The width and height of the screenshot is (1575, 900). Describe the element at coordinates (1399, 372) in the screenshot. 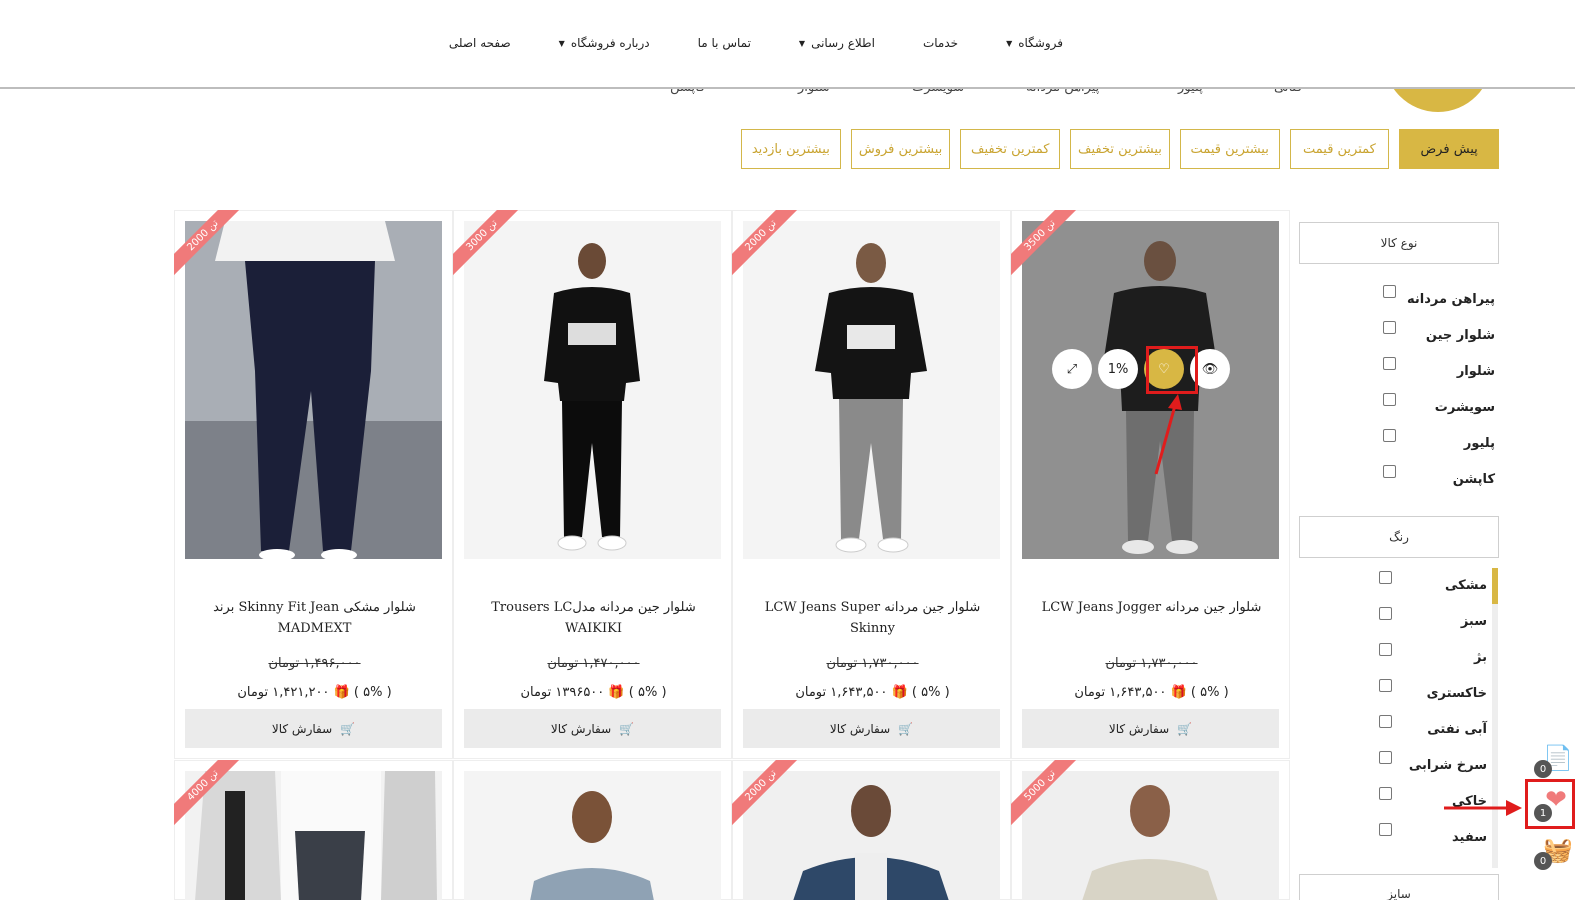

I see `filter-type-pants: شلوار` at that location.